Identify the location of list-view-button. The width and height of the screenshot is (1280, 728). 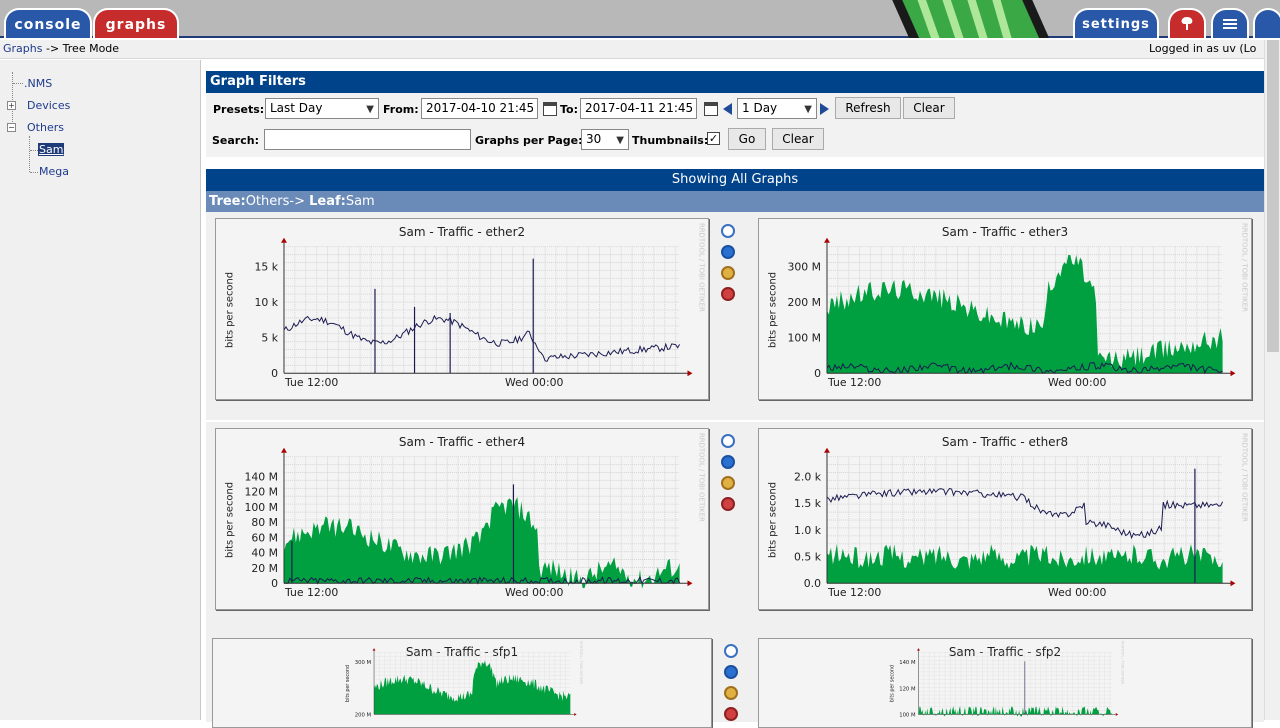
(1230, 23).